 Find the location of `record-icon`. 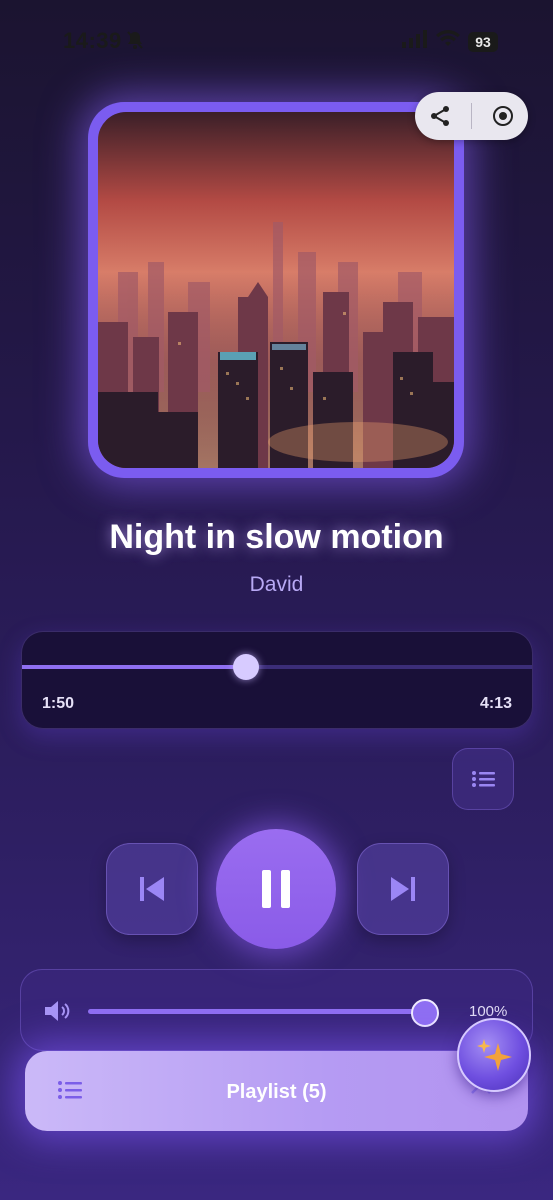

record-icon is located at coordinates (502, 116).